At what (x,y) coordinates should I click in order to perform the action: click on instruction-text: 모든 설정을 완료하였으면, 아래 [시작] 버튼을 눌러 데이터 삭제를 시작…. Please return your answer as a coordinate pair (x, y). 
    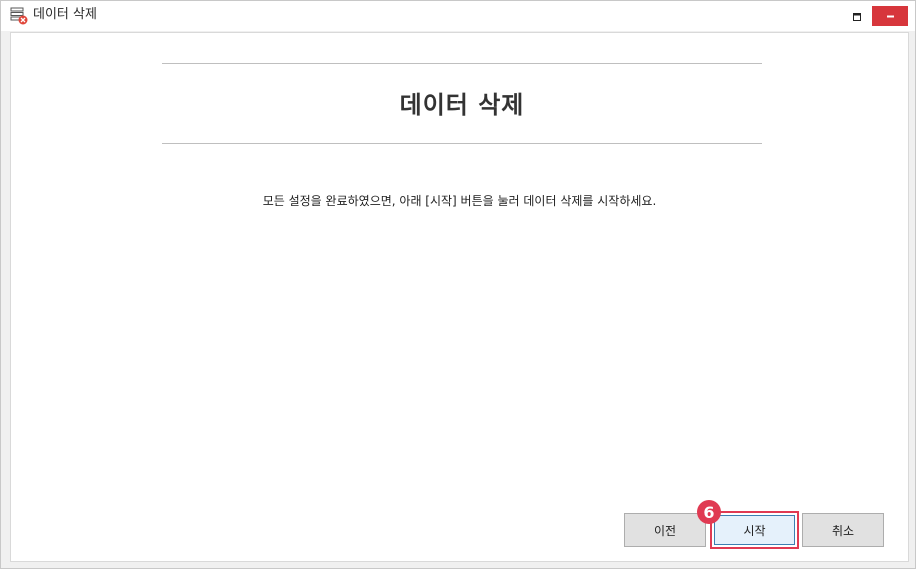
    Looking at the image, I should click on (459, 201).